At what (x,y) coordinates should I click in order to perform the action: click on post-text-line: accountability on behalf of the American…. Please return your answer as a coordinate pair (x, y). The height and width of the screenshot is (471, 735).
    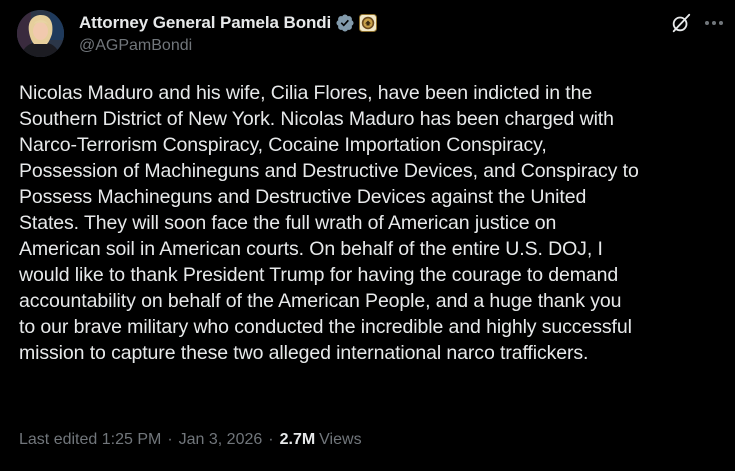
    Looking at the image, I should click on (320, 301).